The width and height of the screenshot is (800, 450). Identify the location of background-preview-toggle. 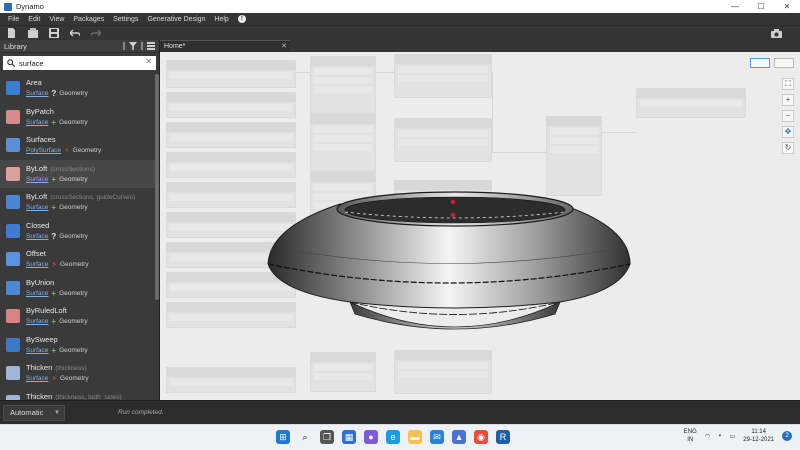
(760, 63).